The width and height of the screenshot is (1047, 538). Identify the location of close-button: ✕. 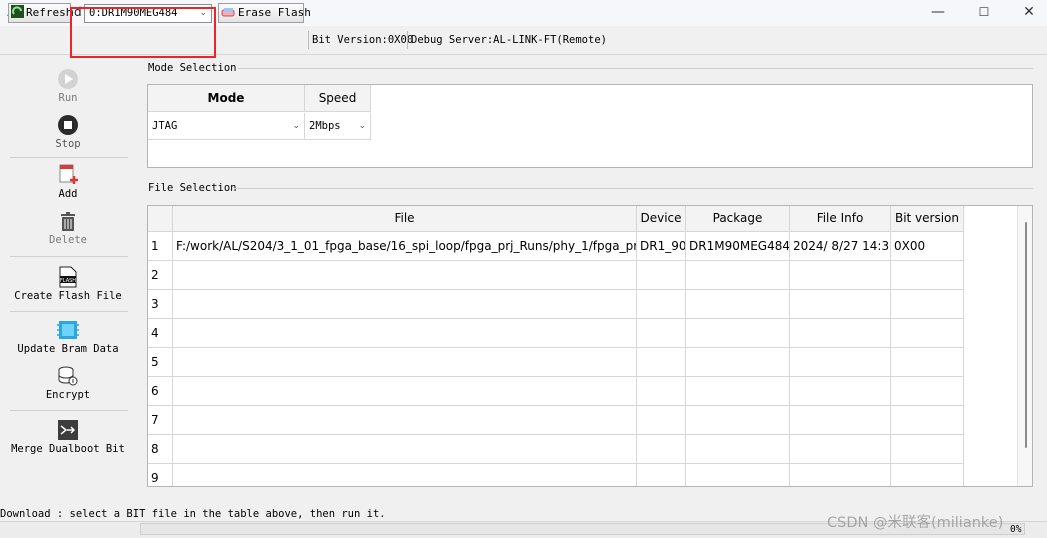
(1026, 13).